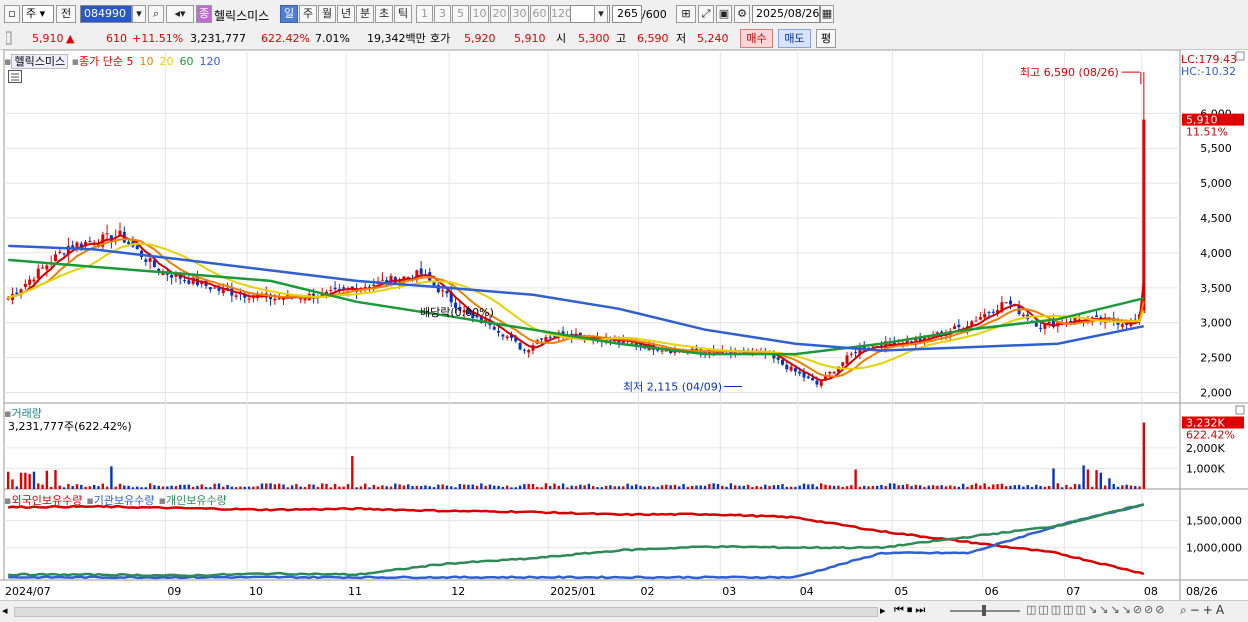 The width and height of the screenshot is (1248, 622). What do you see at coordinates (38, 14) in the screenshot?
I see `period-select: 주 ▾` at bounding box center [38, 14].